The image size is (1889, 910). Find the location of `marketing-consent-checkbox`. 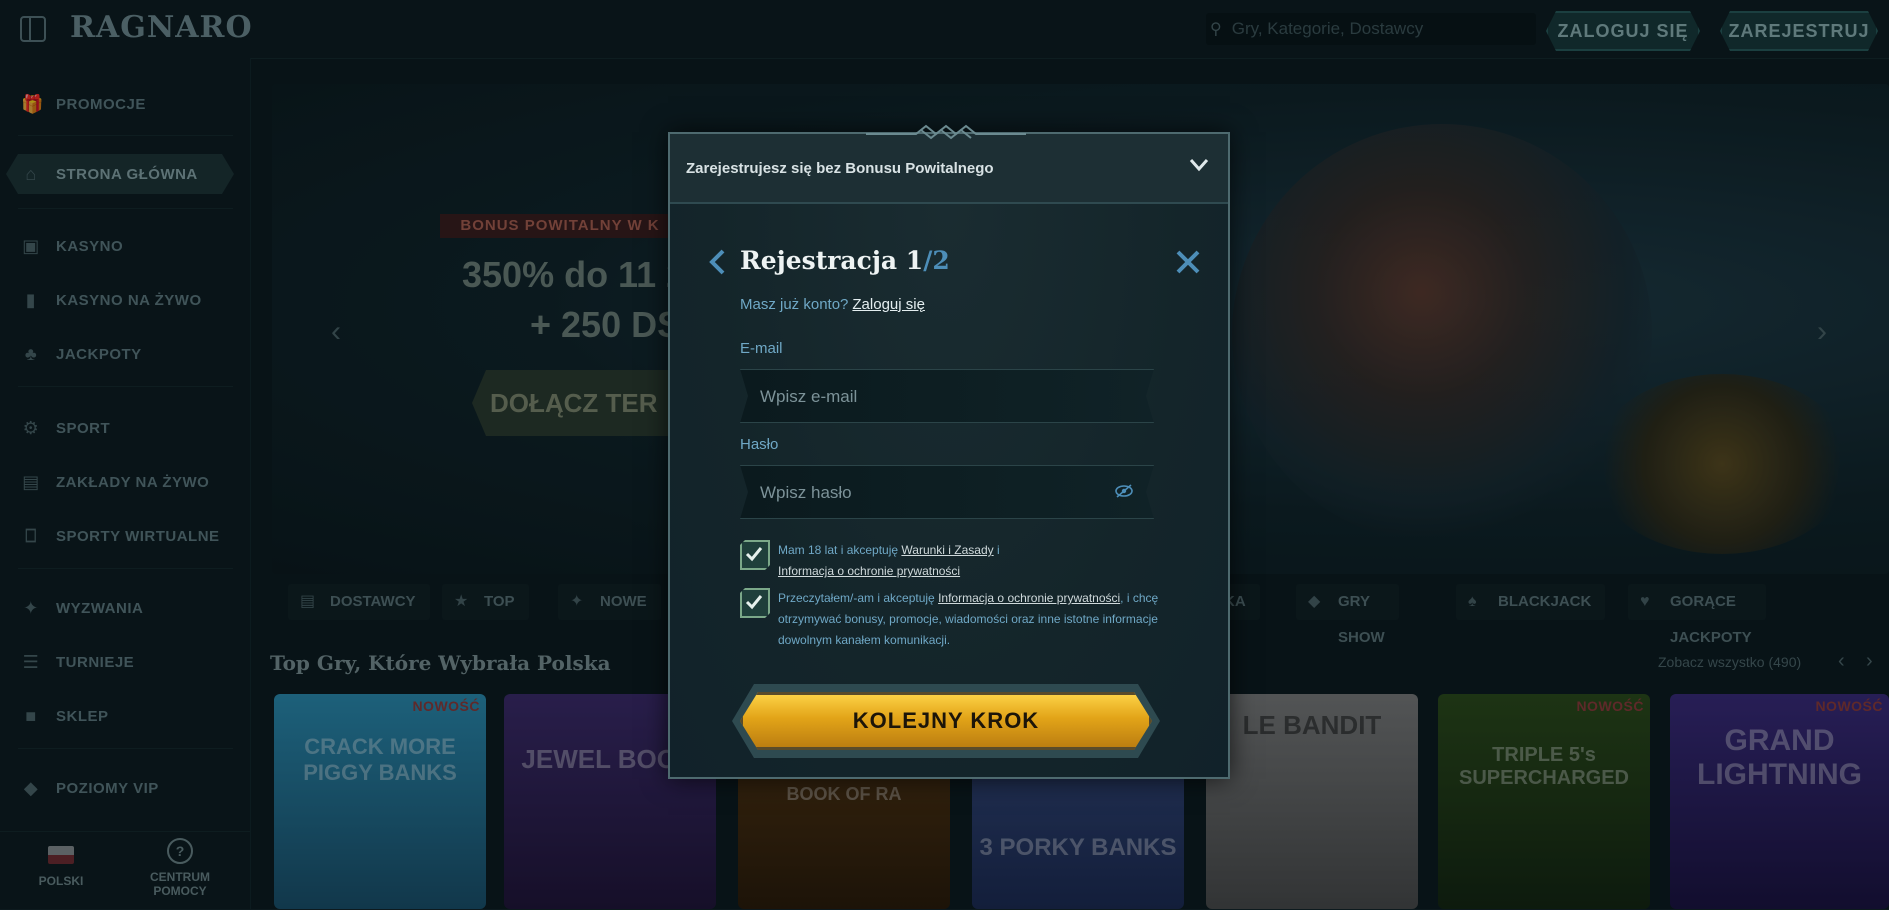

marketing-consent-checkbox is located at coordinates (755, 603).